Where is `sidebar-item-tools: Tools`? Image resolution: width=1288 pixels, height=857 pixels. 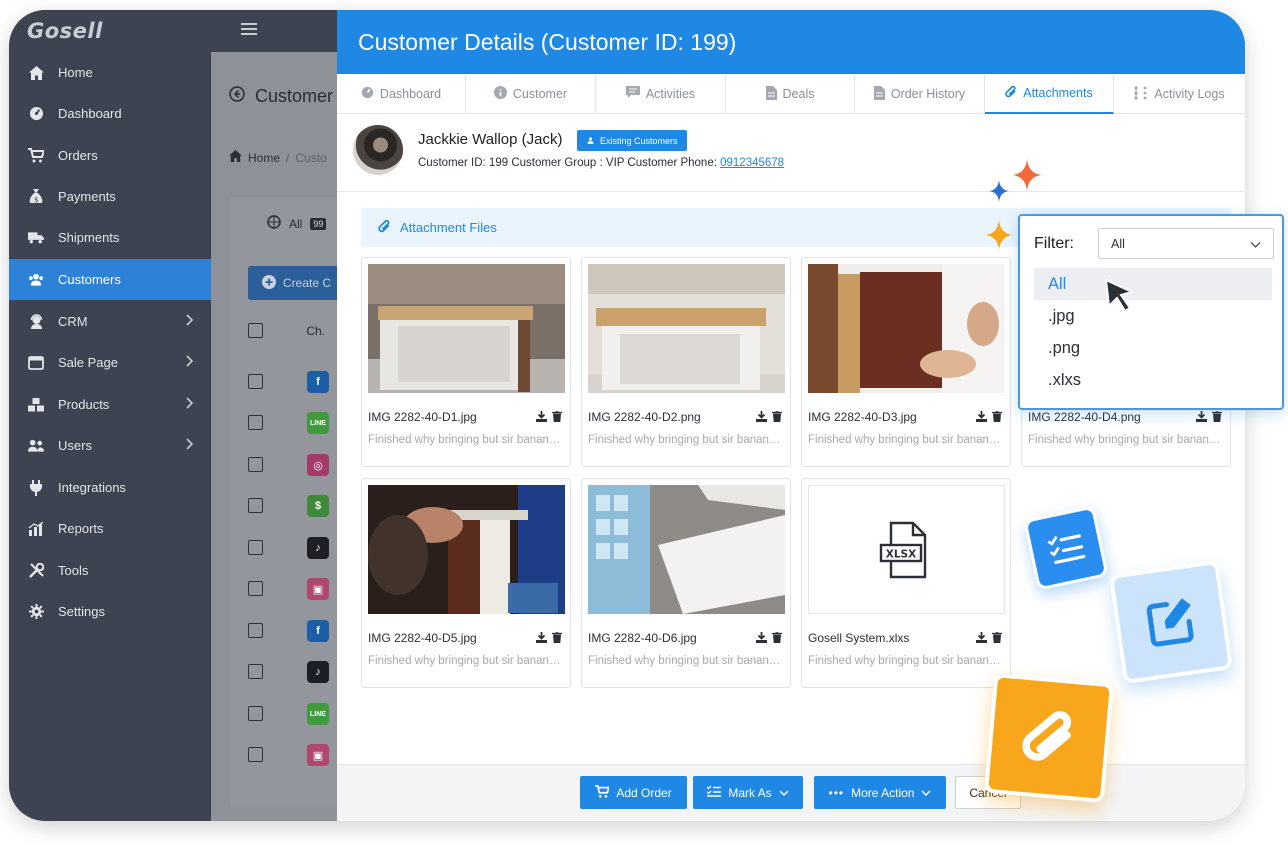 sidebar-item-tools: Tools is located at coordinates (110, 570).